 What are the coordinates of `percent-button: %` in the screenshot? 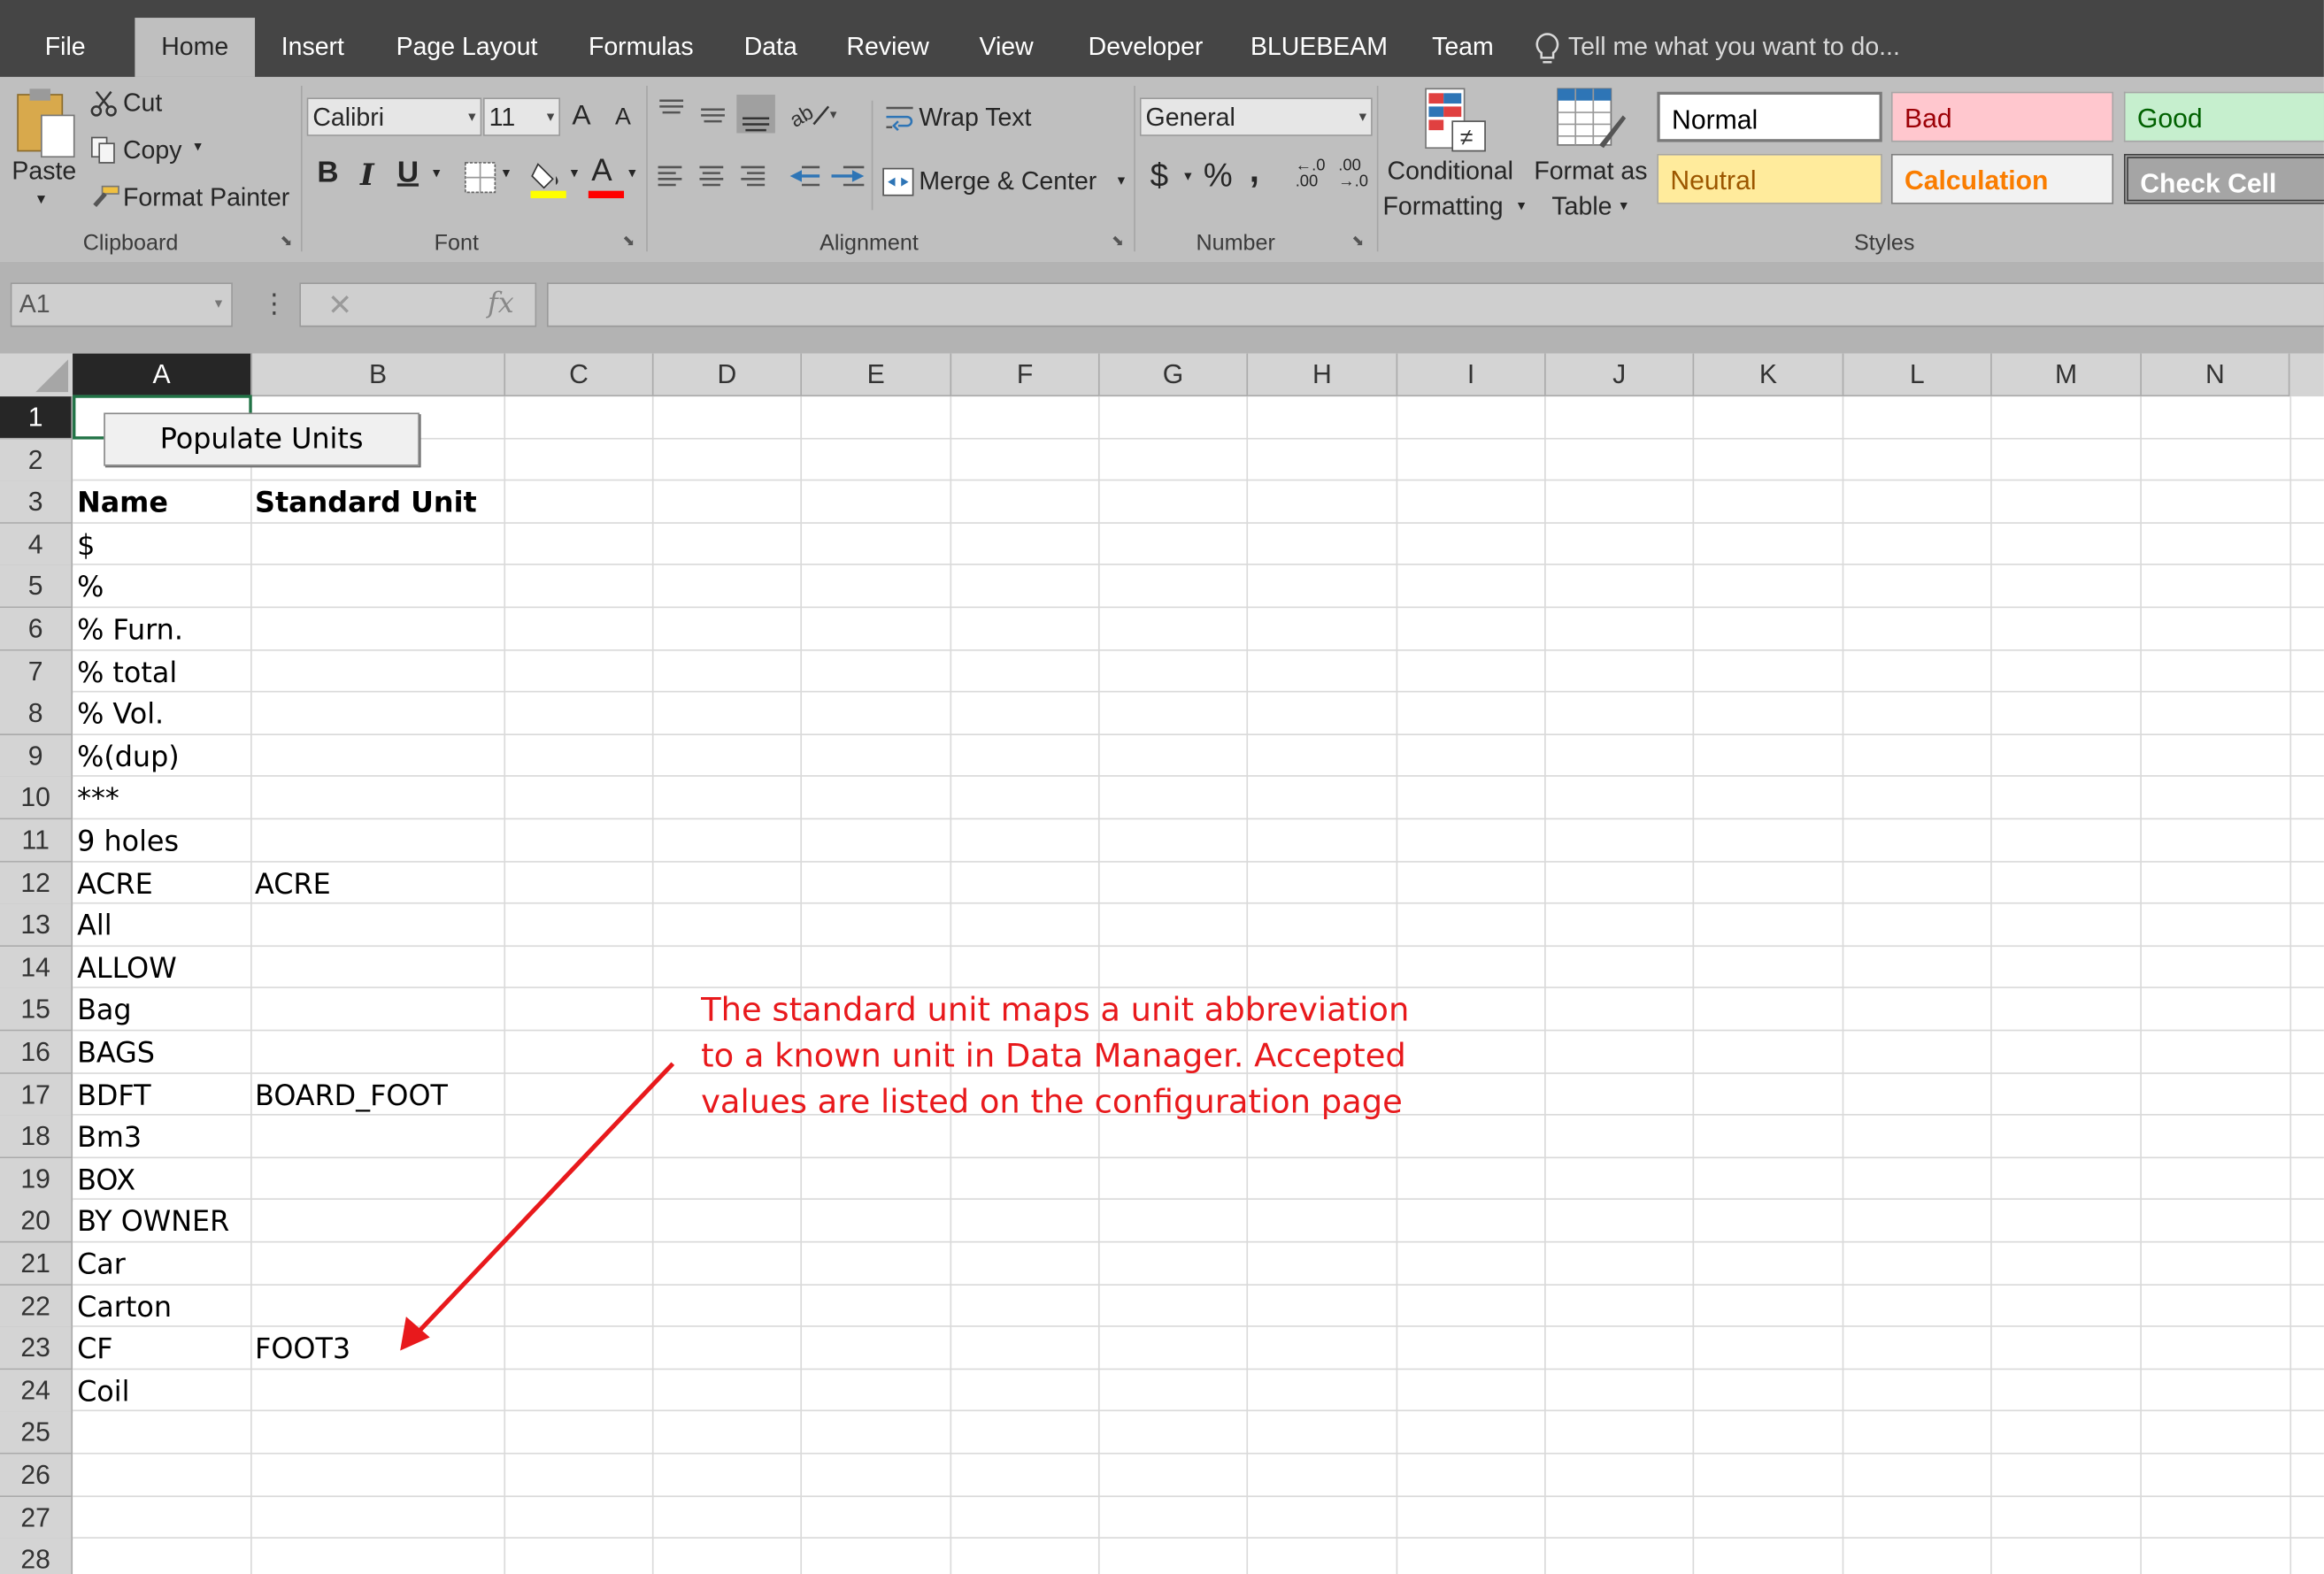 It's located at (1218, 176).